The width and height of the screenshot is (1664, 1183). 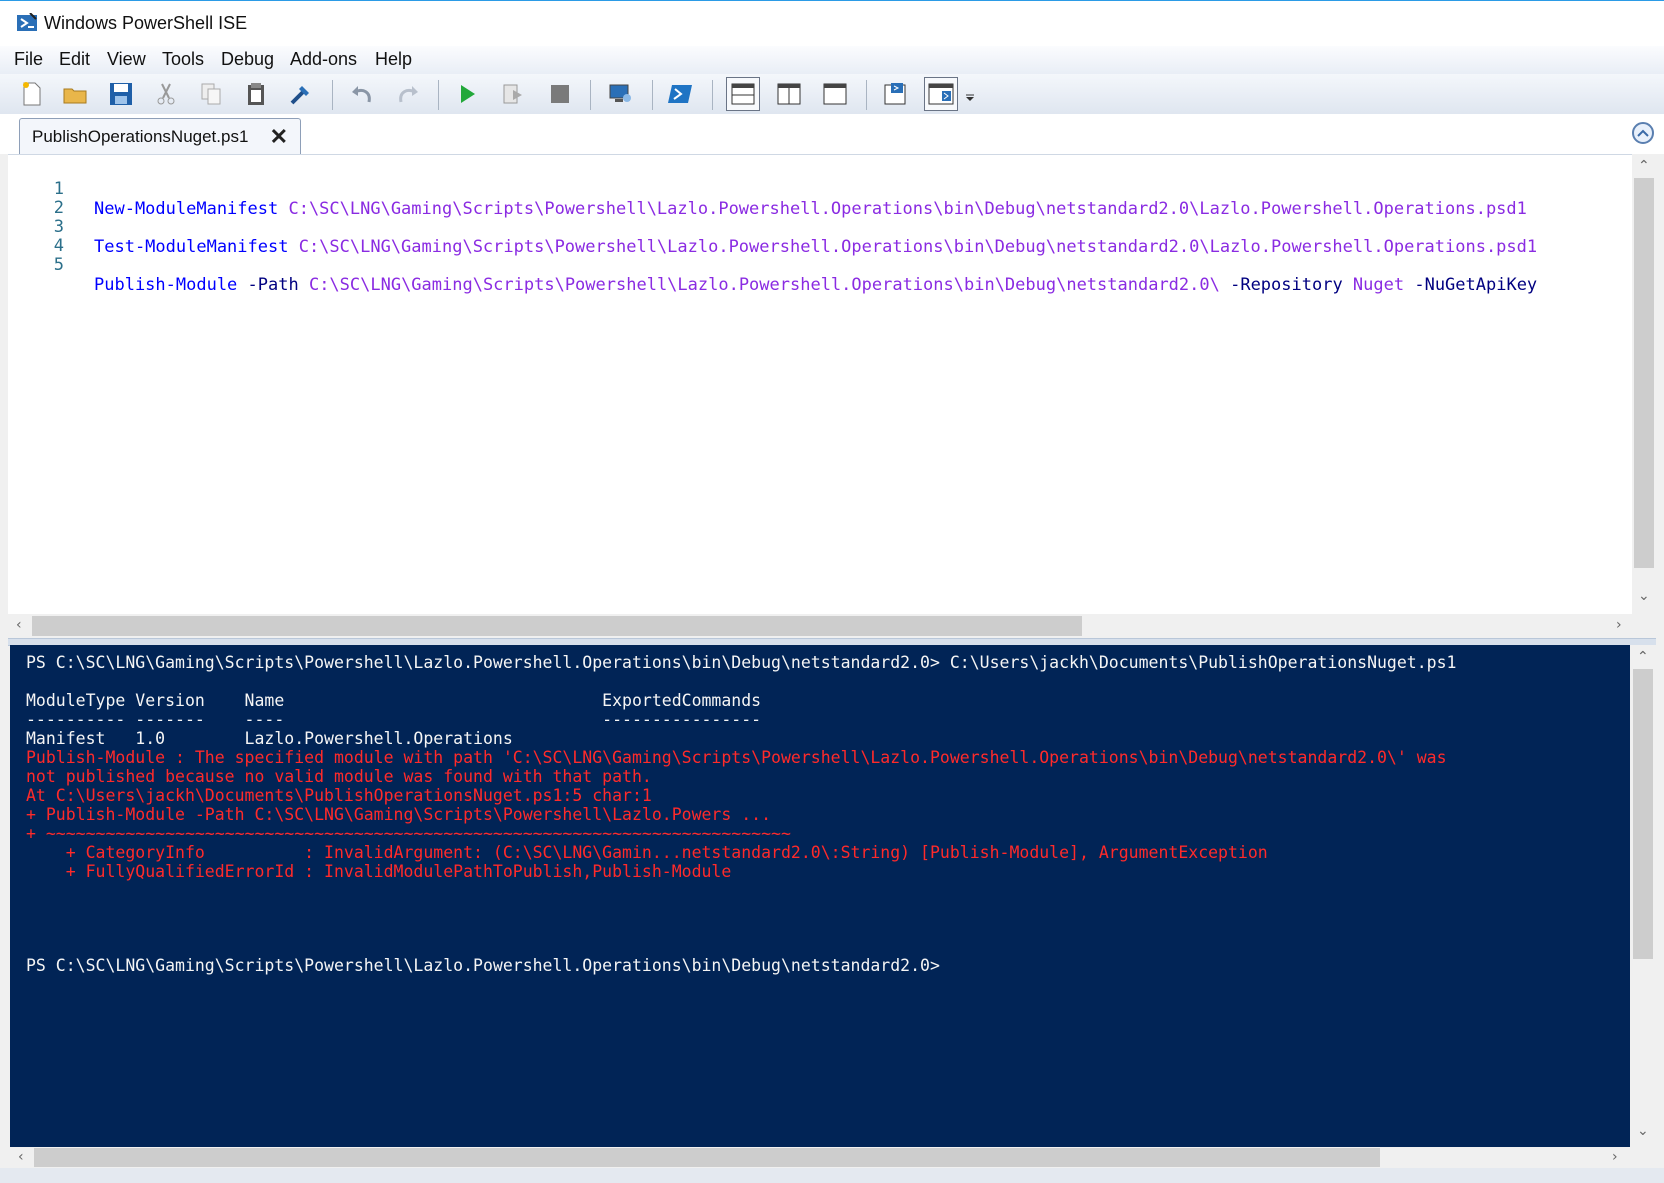 I want to click on tab-label: PublishOperationsNuget.ps1, so click(x=140, y=136).